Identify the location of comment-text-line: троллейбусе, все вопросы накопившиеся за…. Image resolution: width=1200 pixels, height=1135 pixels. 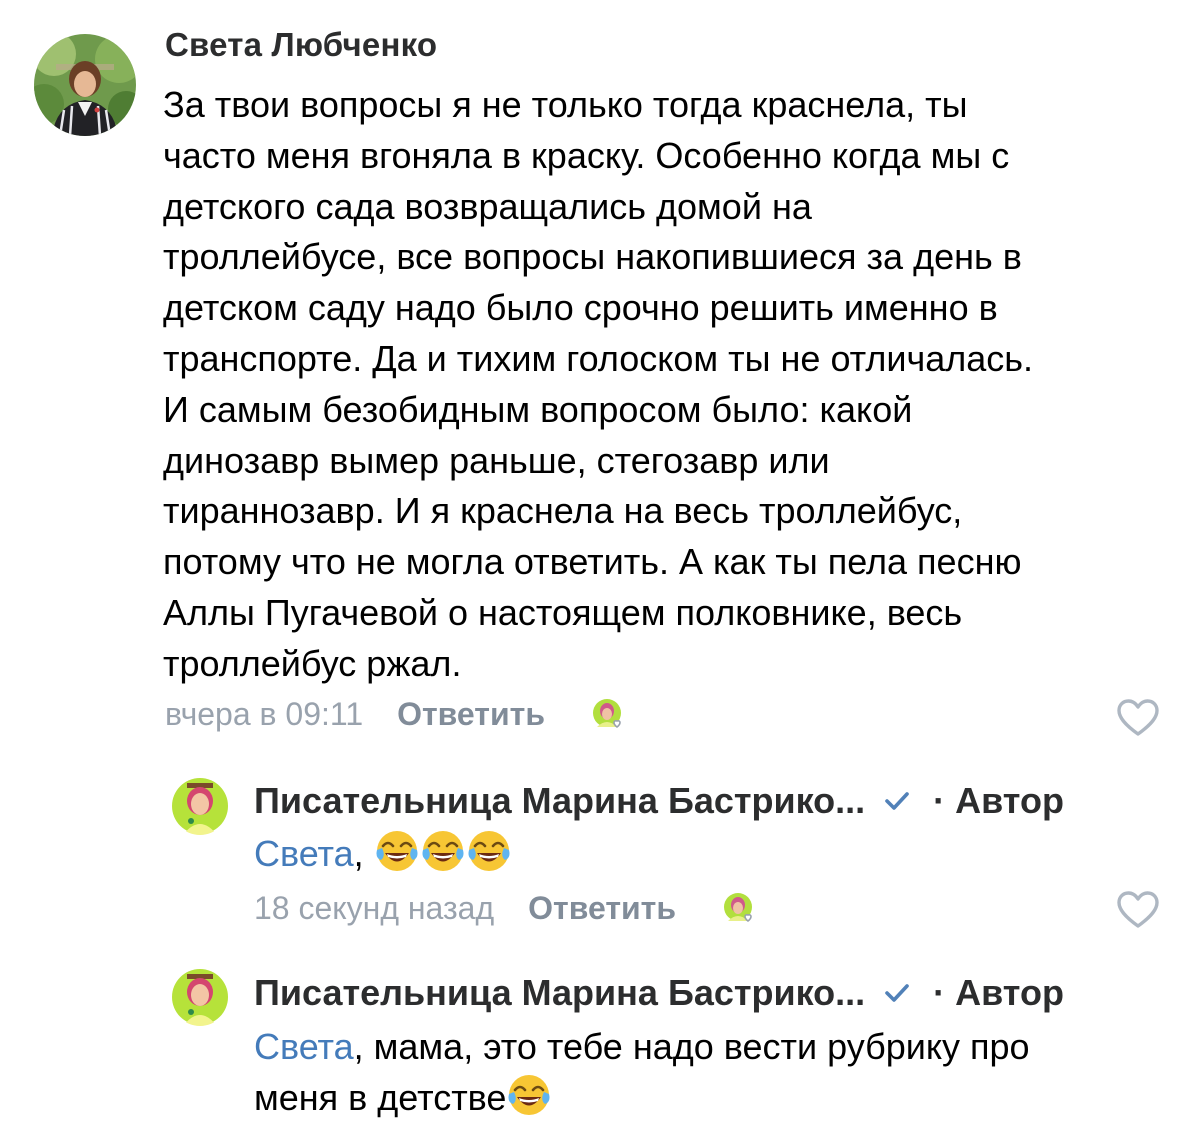
(592, 257).